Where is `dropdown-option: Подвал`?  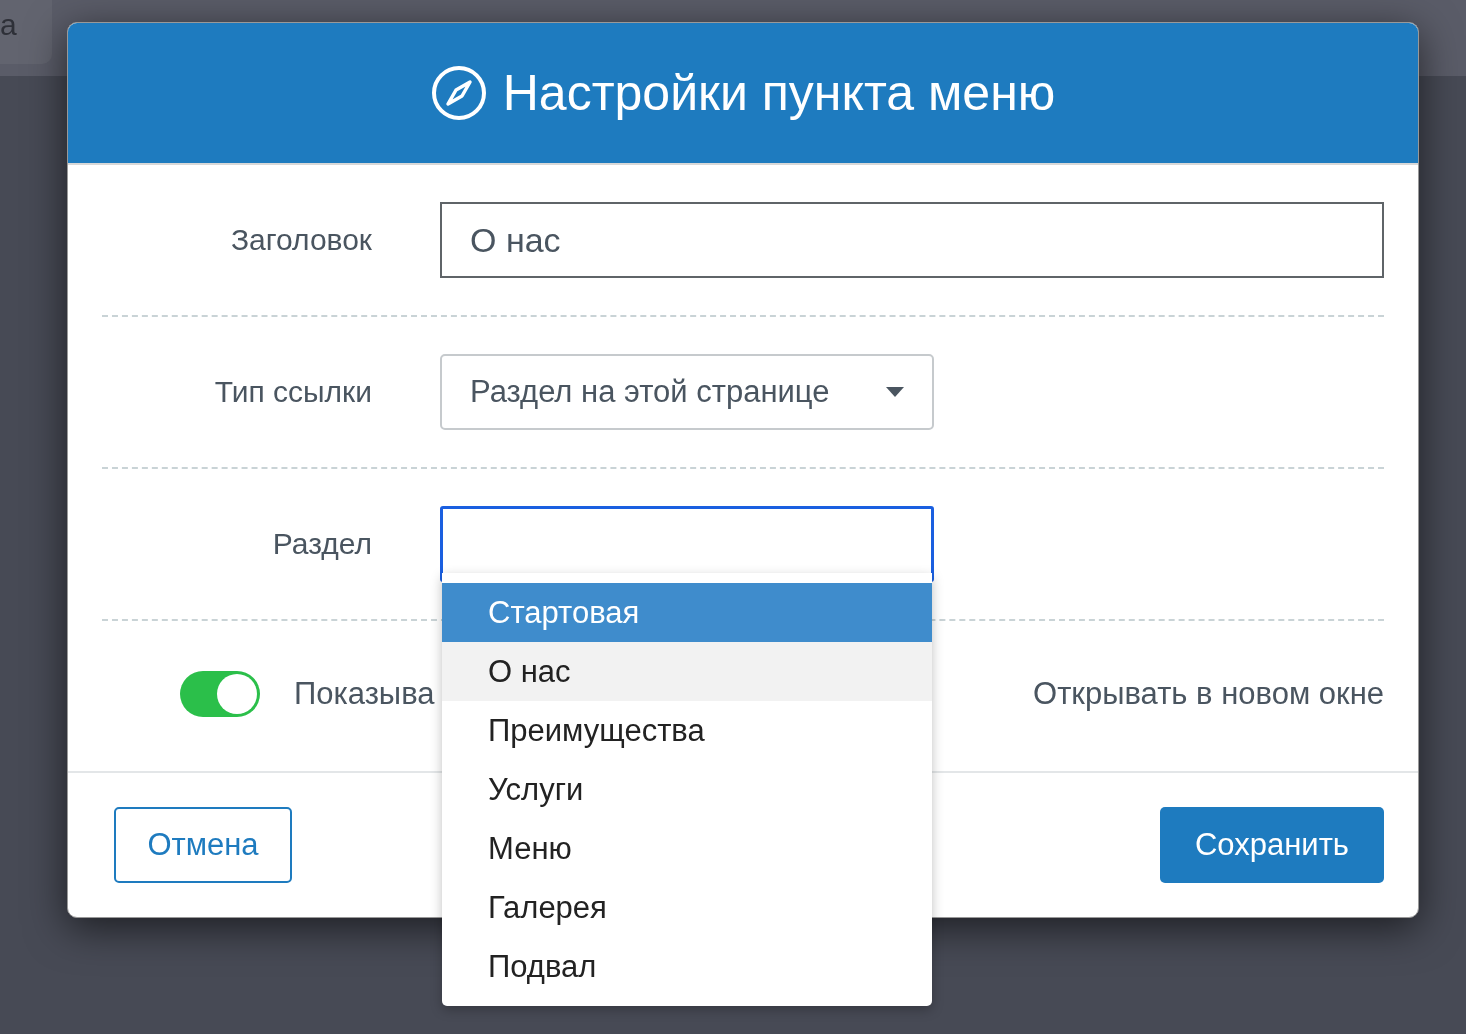
dropdown-option: Подвал is located at coordinates (687, 966).